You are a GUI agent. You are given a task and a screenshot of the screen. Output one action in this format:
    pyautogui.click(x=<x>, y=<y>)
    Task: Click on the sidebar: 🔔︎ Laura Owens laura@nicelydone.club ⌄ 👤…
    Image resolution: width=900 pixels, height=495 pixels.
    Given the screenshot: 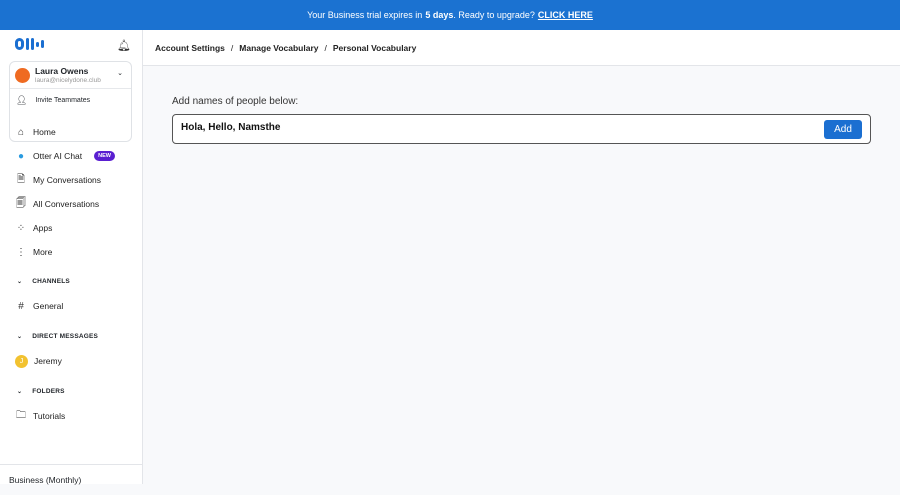 What is the action you would take?
    pyautogui.click(x=71, y=257)
    